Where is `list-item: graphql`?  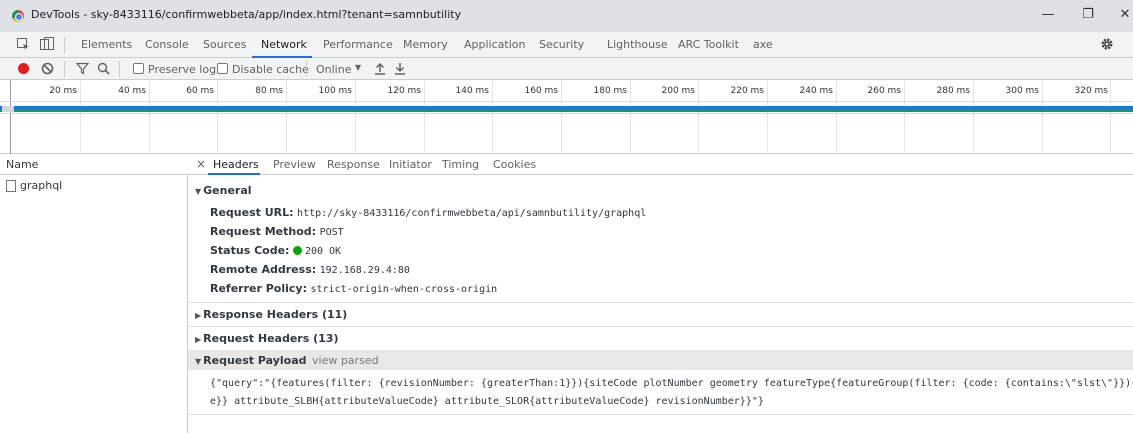
list-item: graphql is located at coordinates (93, 186).